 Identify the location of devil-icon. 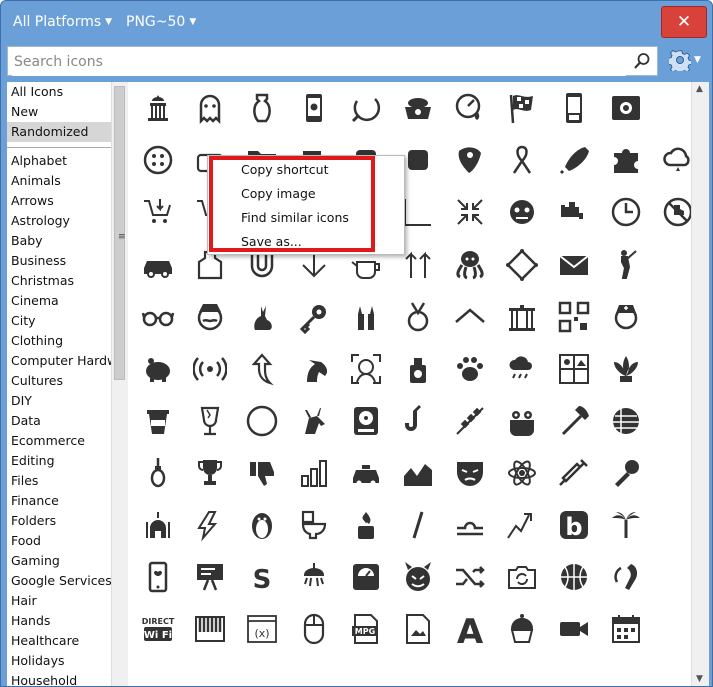
(418, 577).